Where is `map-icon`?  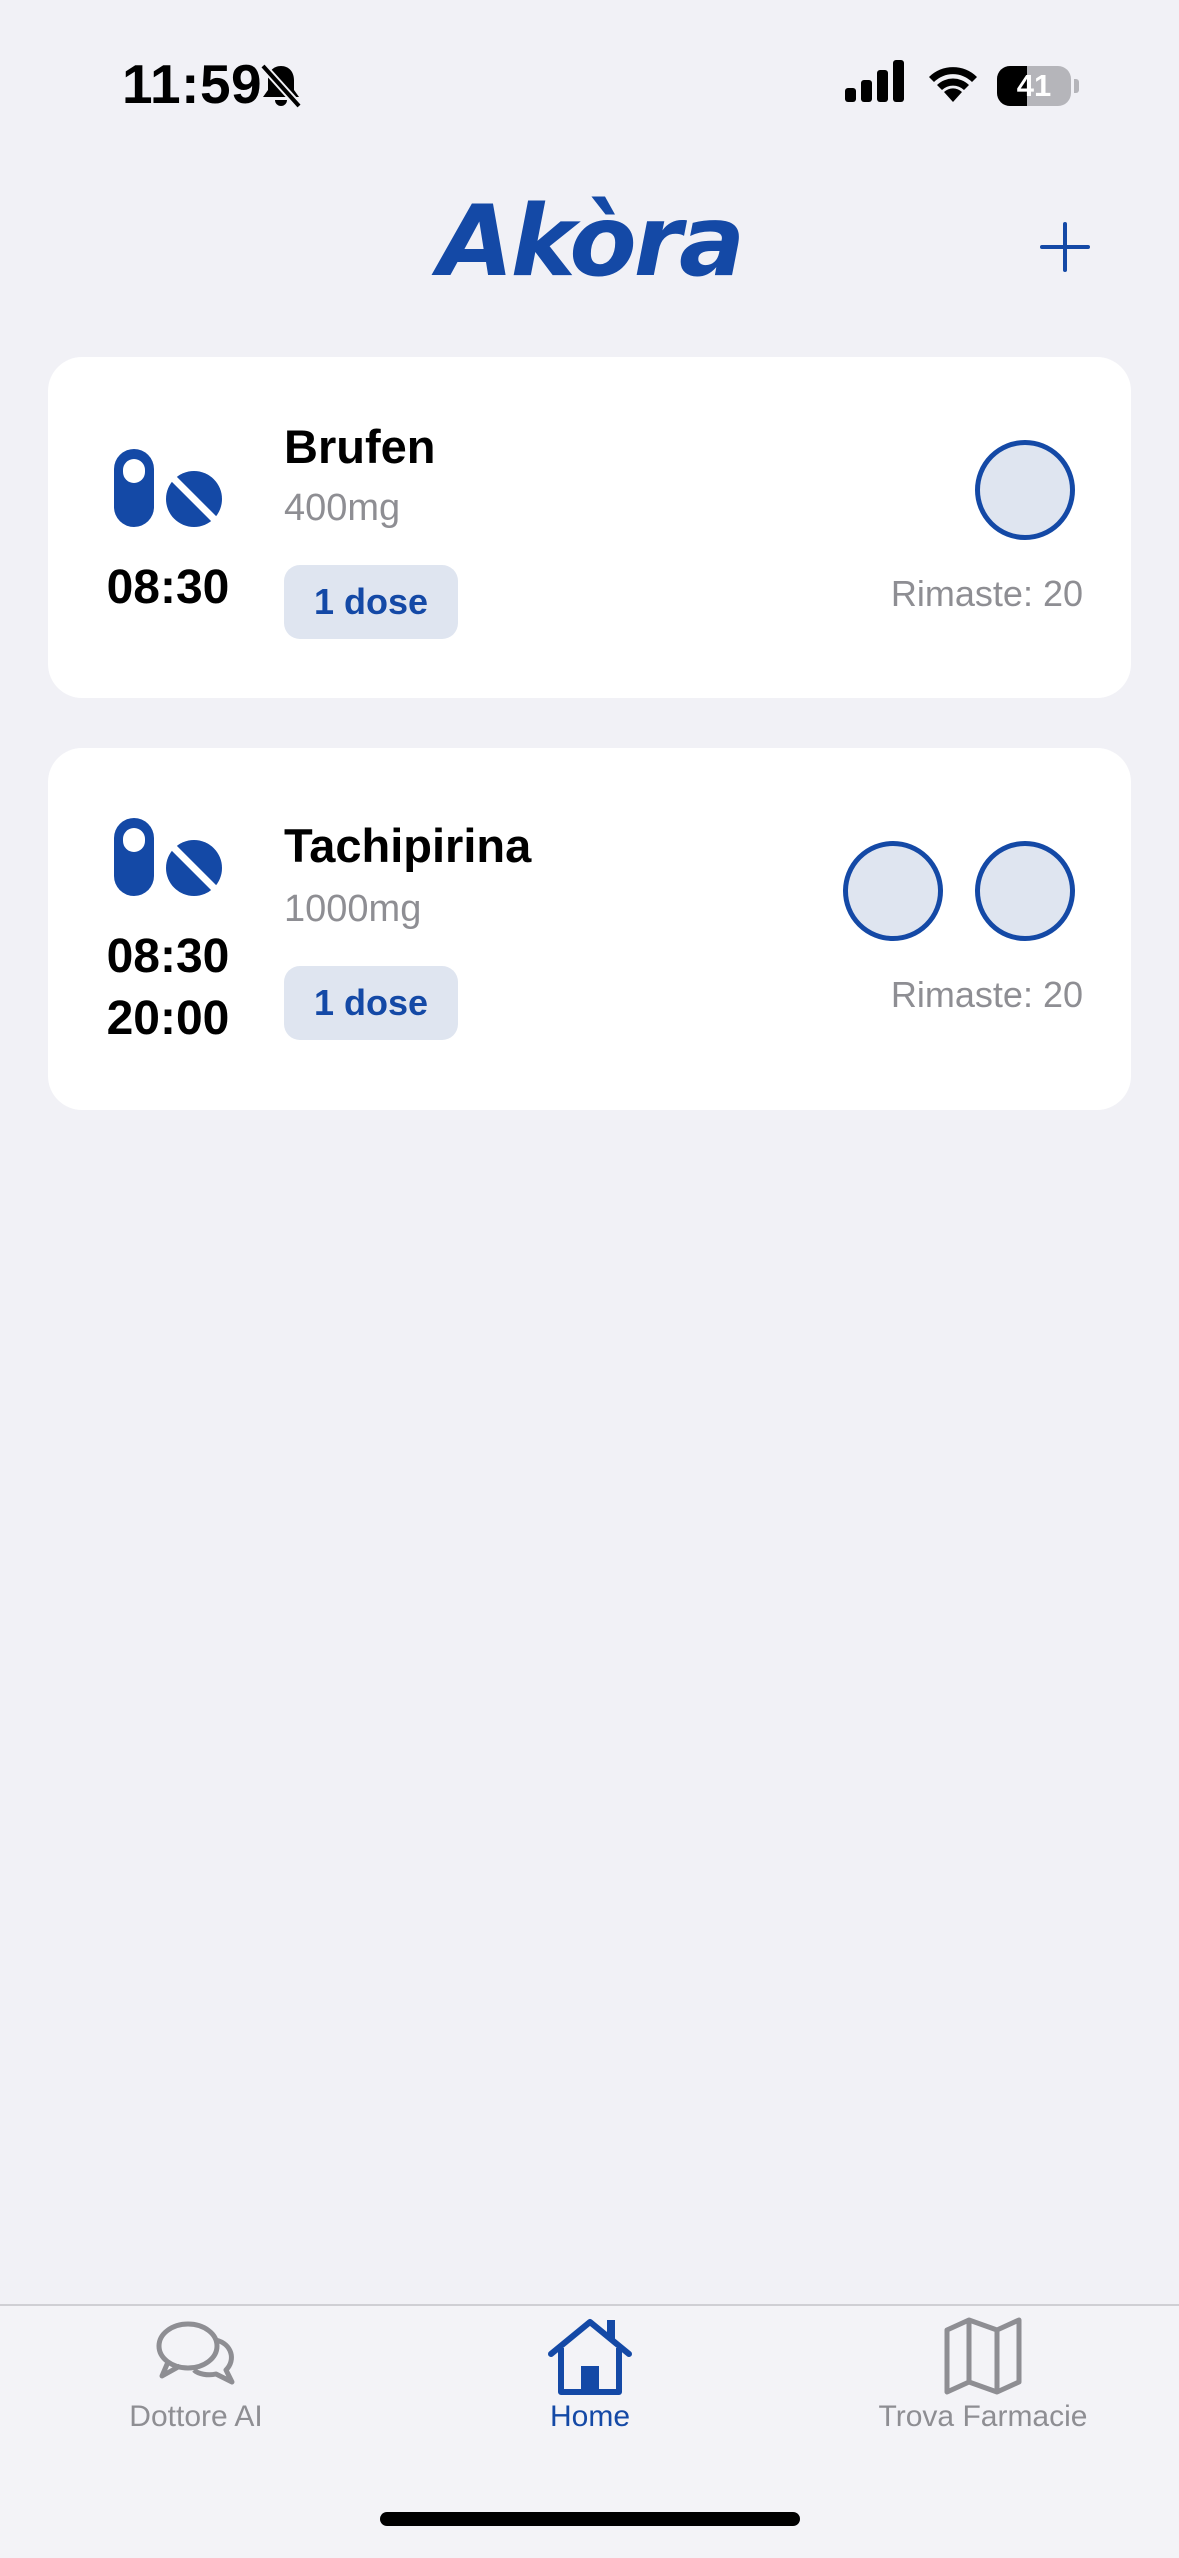 map-icon is located at coordinates (983, 2356).